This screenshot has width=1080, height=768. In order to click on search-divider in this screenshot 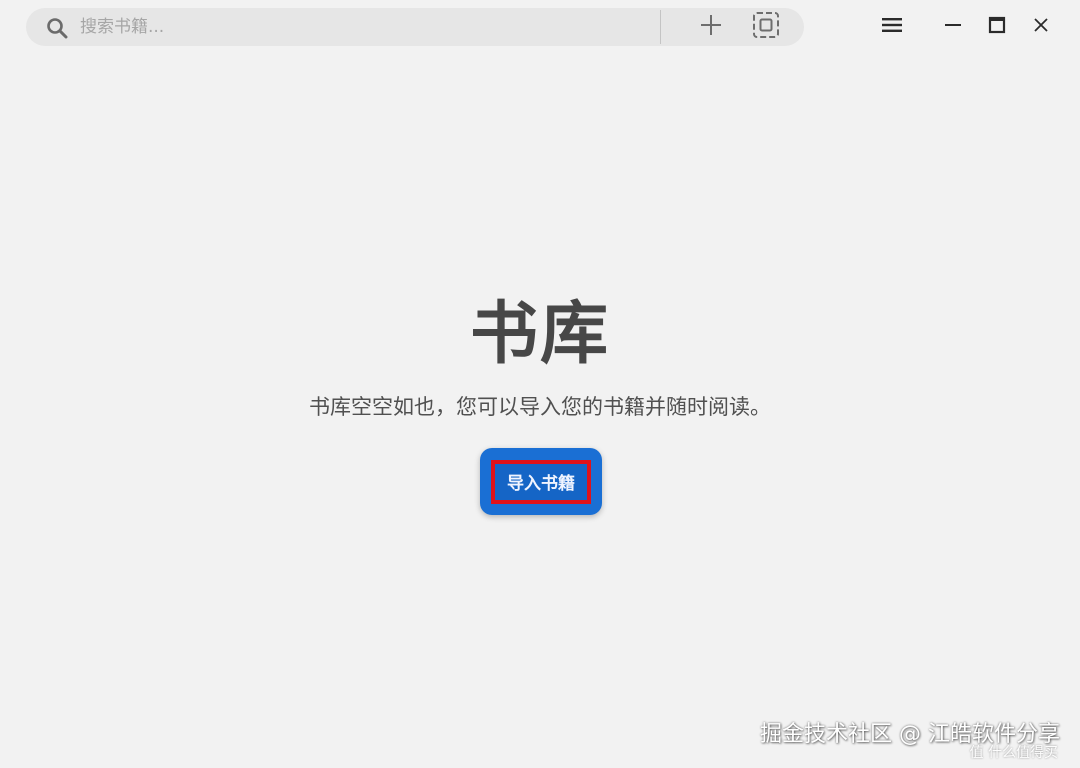, I will do `click(660, 27)`.